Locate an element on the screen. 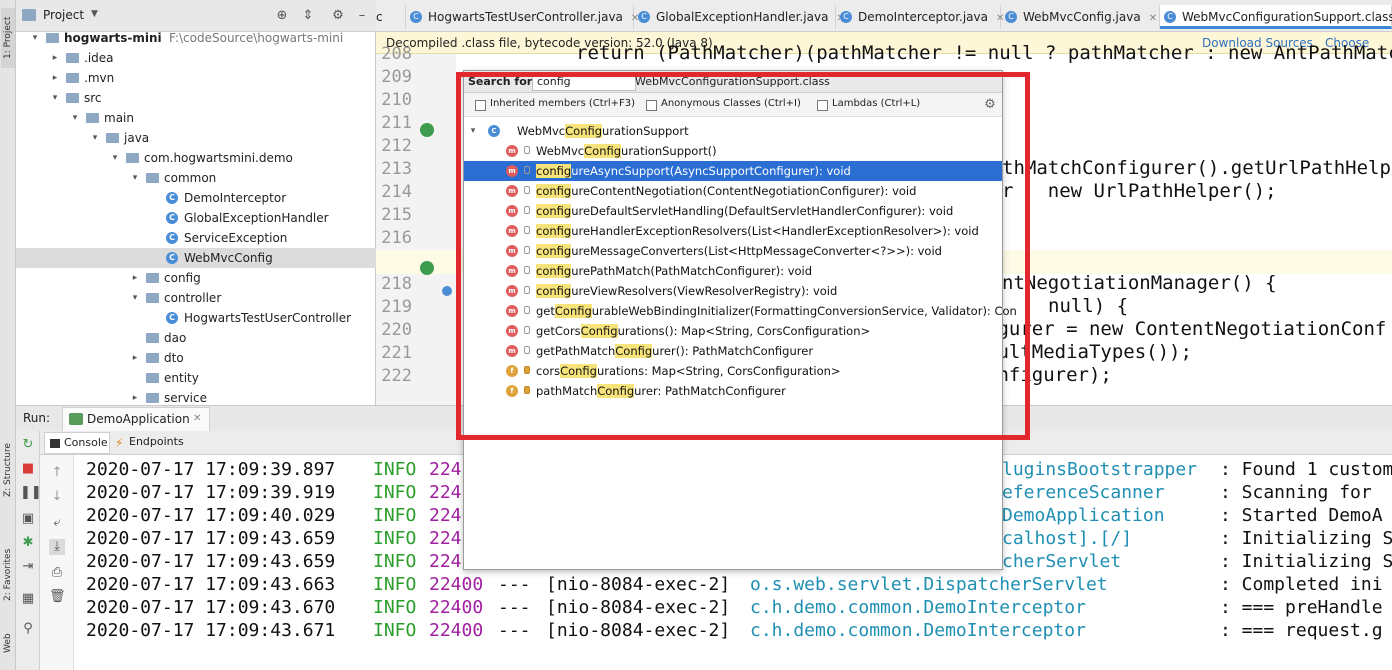 The width and height of the screenshot is (1392, 670). favorites-tool-tab: 2: Favorites is located at coordinates (8, 575).